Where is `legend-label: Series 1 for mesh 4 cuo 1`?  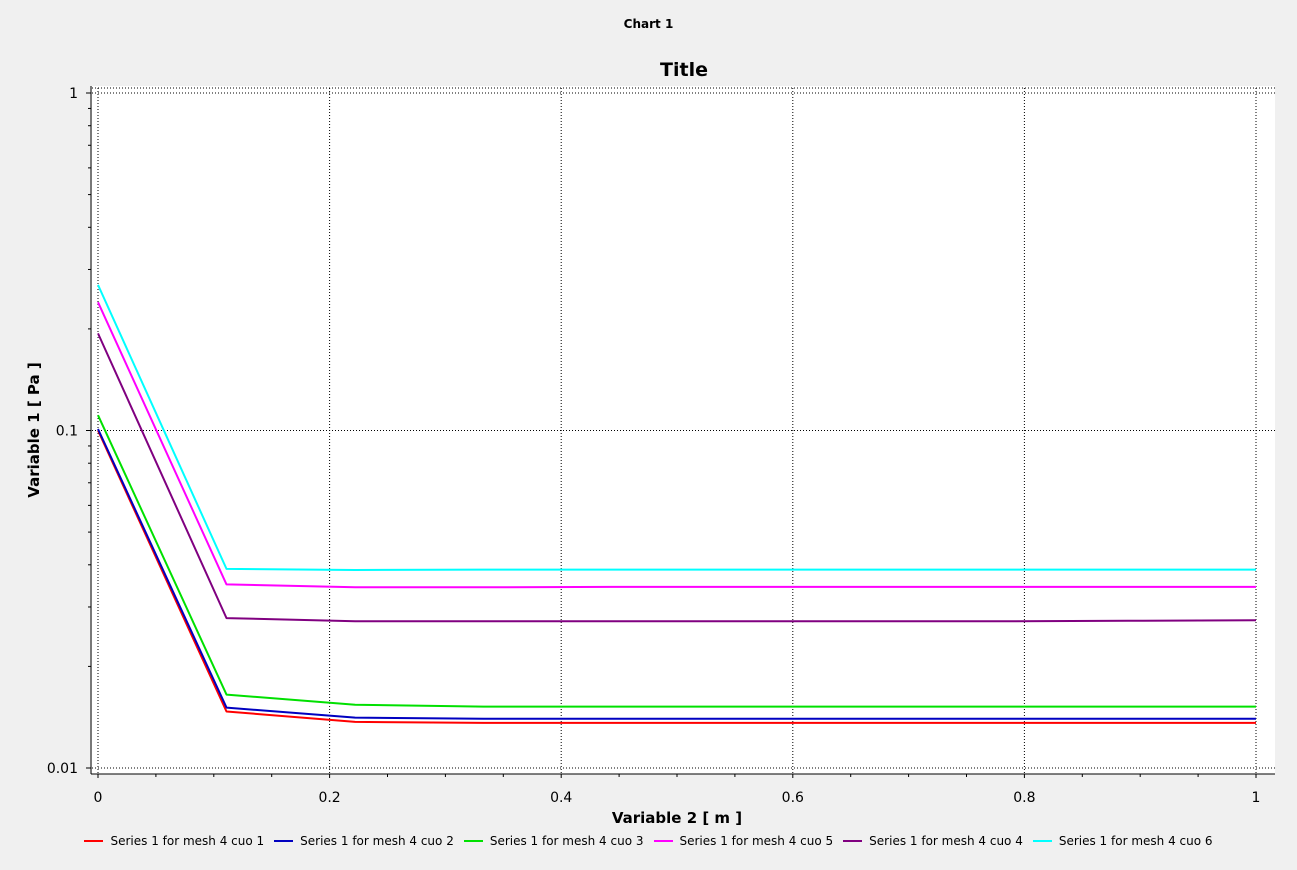
legend-label: Series 1 for mesh 4 cuo 1 is located at coordinates (187, 841).